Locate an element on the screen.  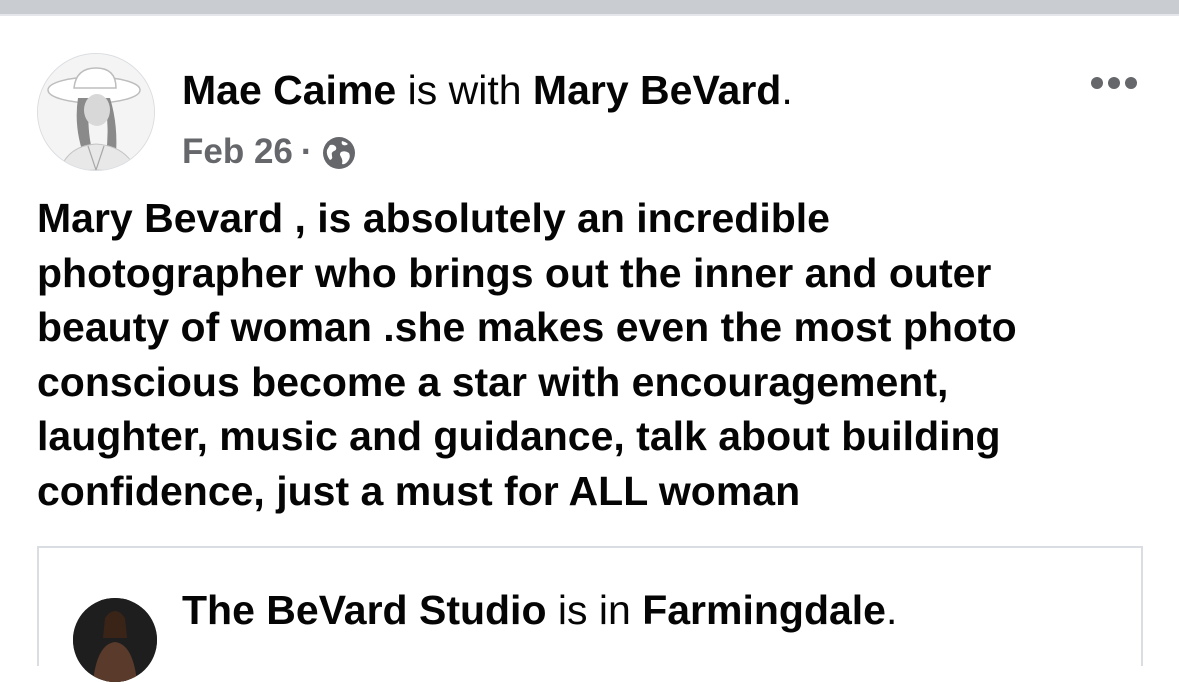
tagged-user-link: Mary BeVard is located at coordinates (657, 90).